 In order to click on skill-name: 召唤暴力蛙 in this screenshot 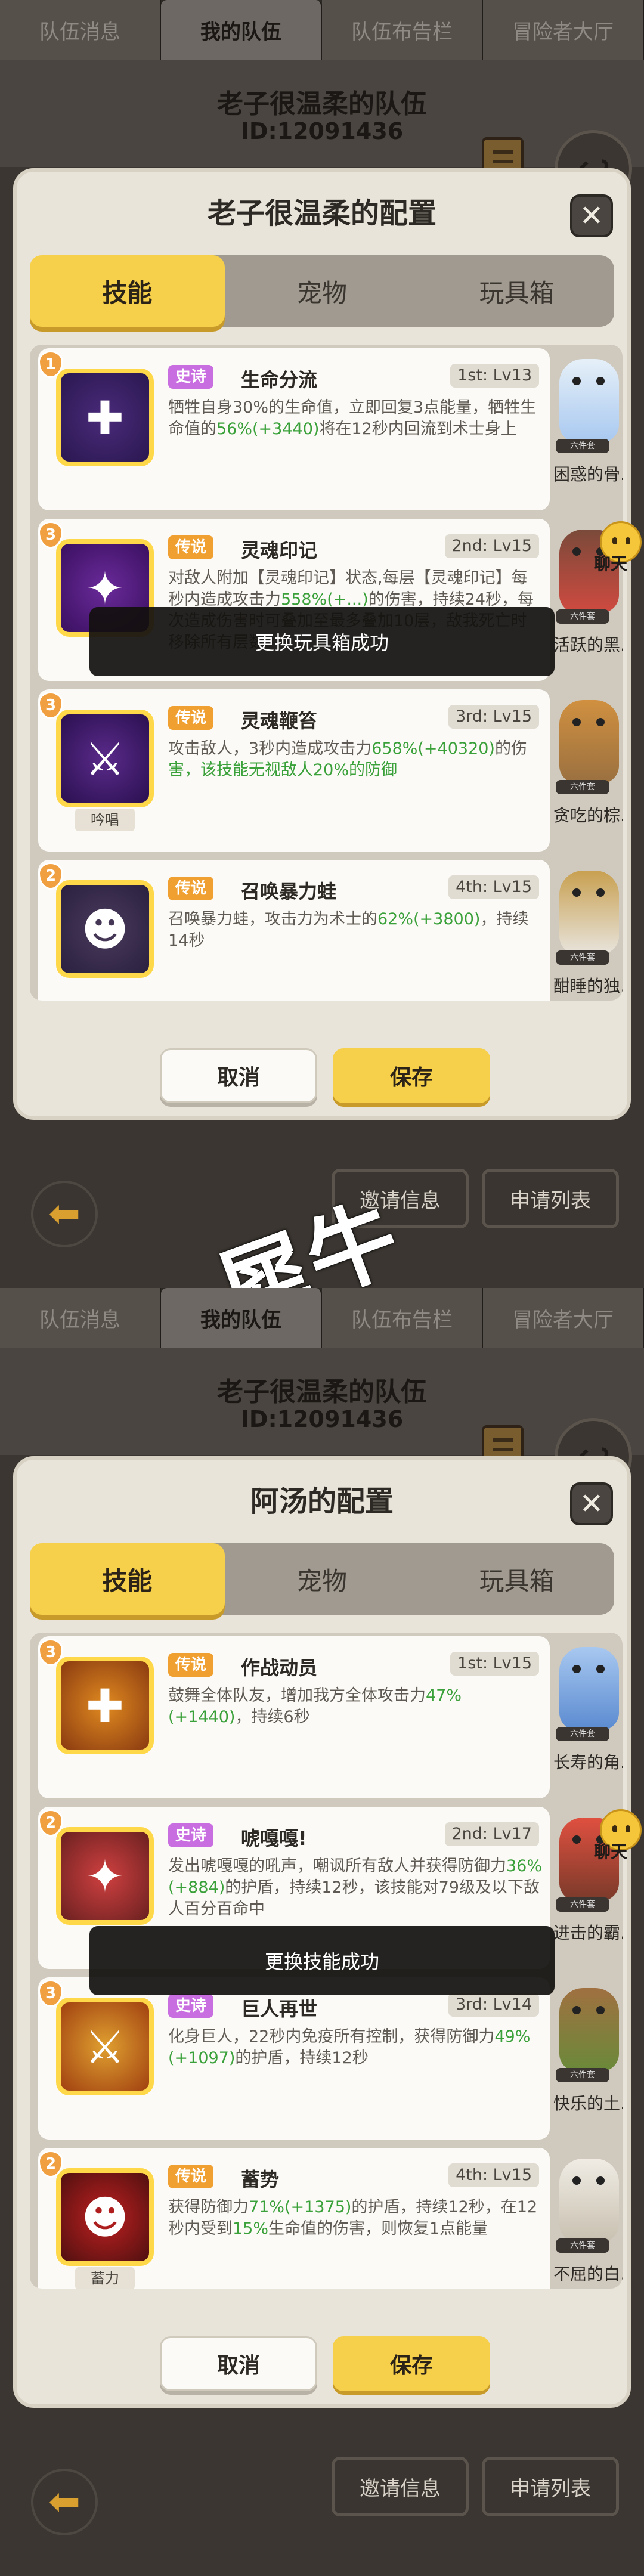, I will do `click(289, 892)`.